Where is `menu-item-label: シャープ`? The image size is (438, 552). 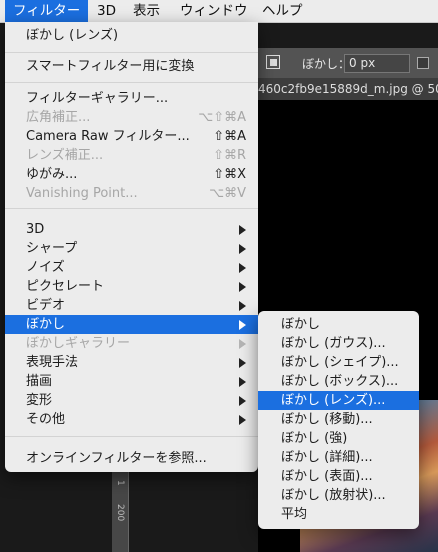
menu-item-label: シャープ is located at coordinates (52, 248).